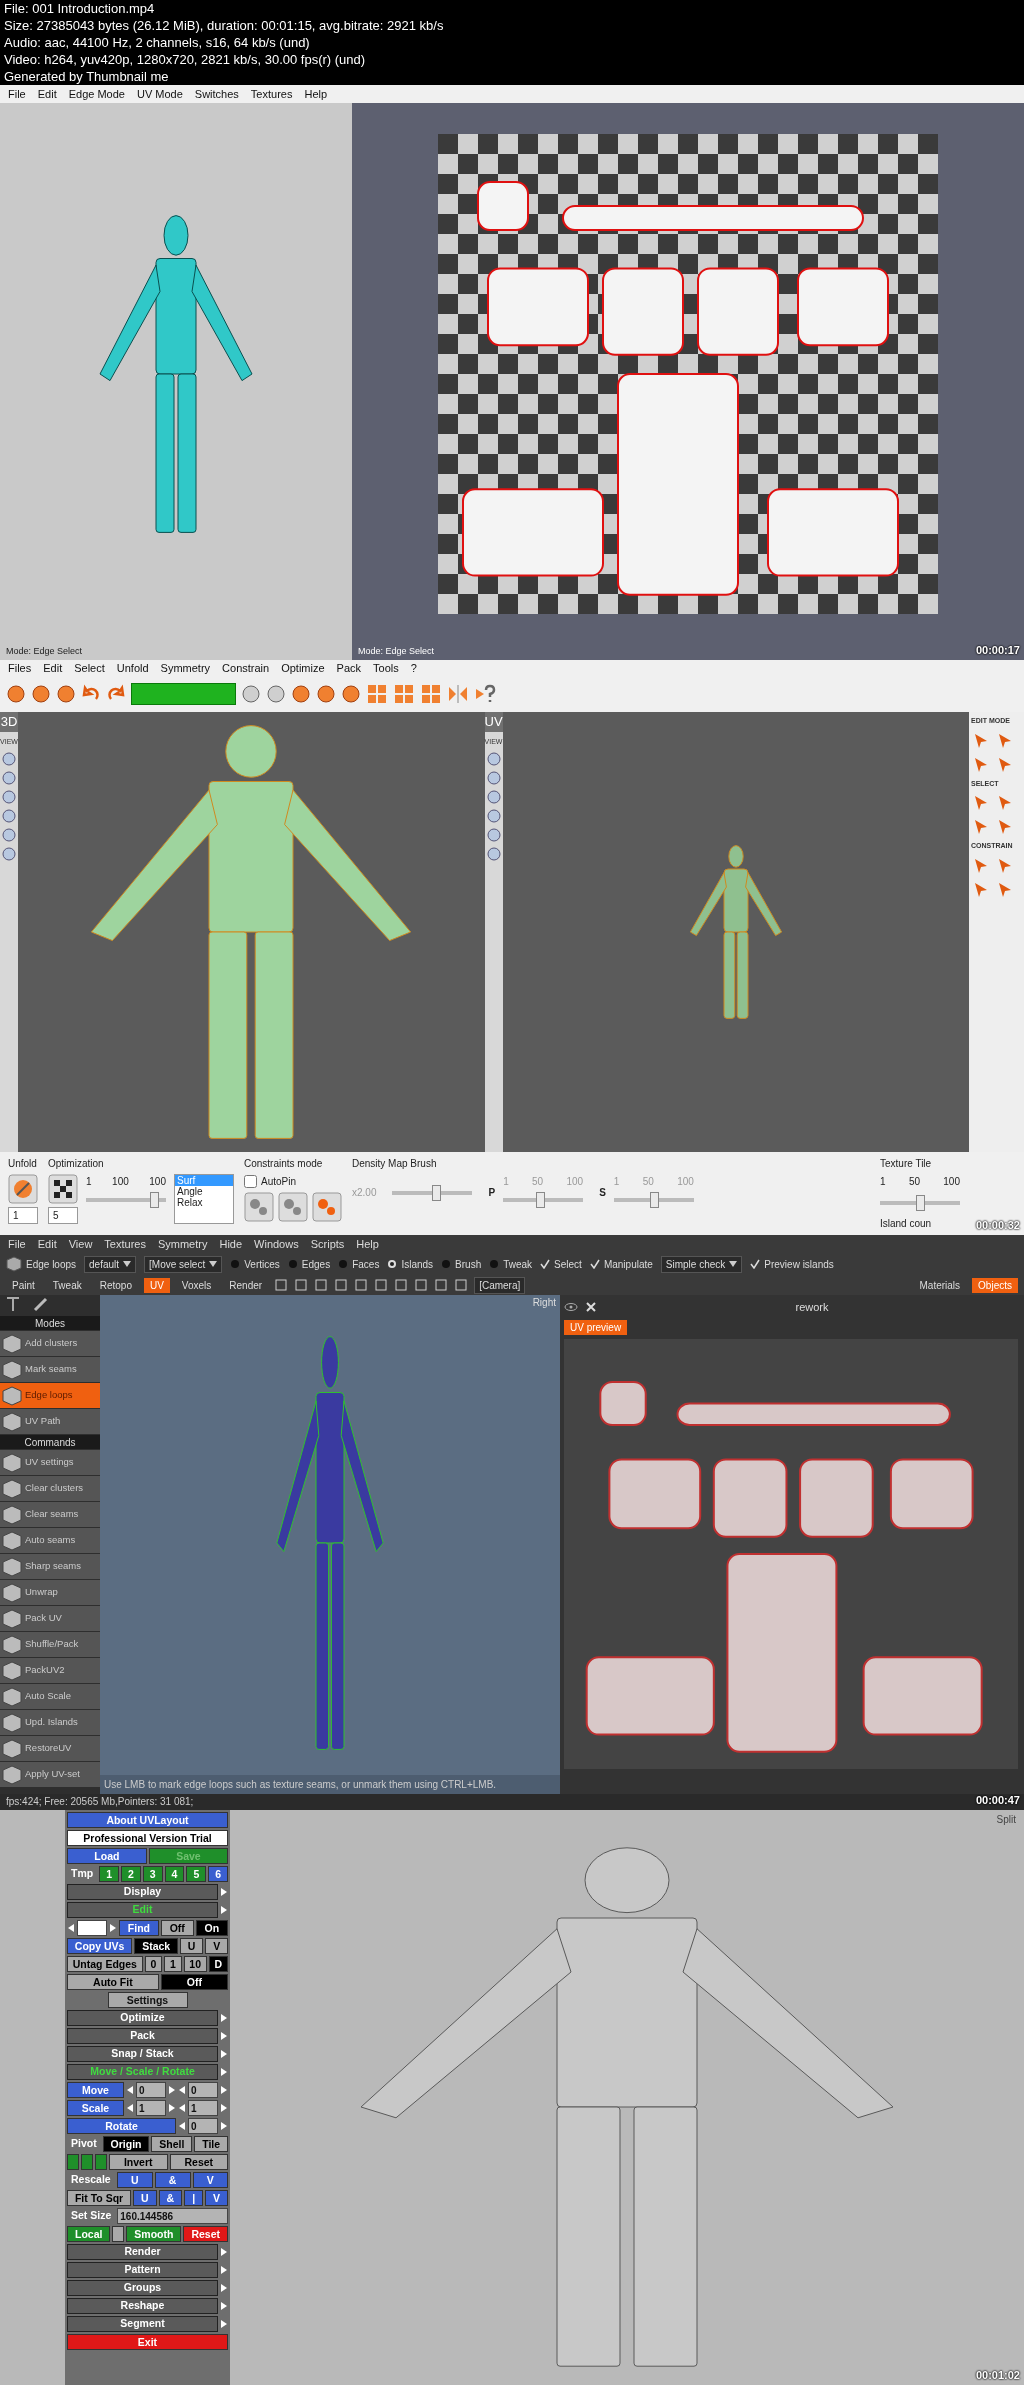 This screenshot has width=1024, height=2385. I want to click on menu-button: Reshape, so click(142, 2306).